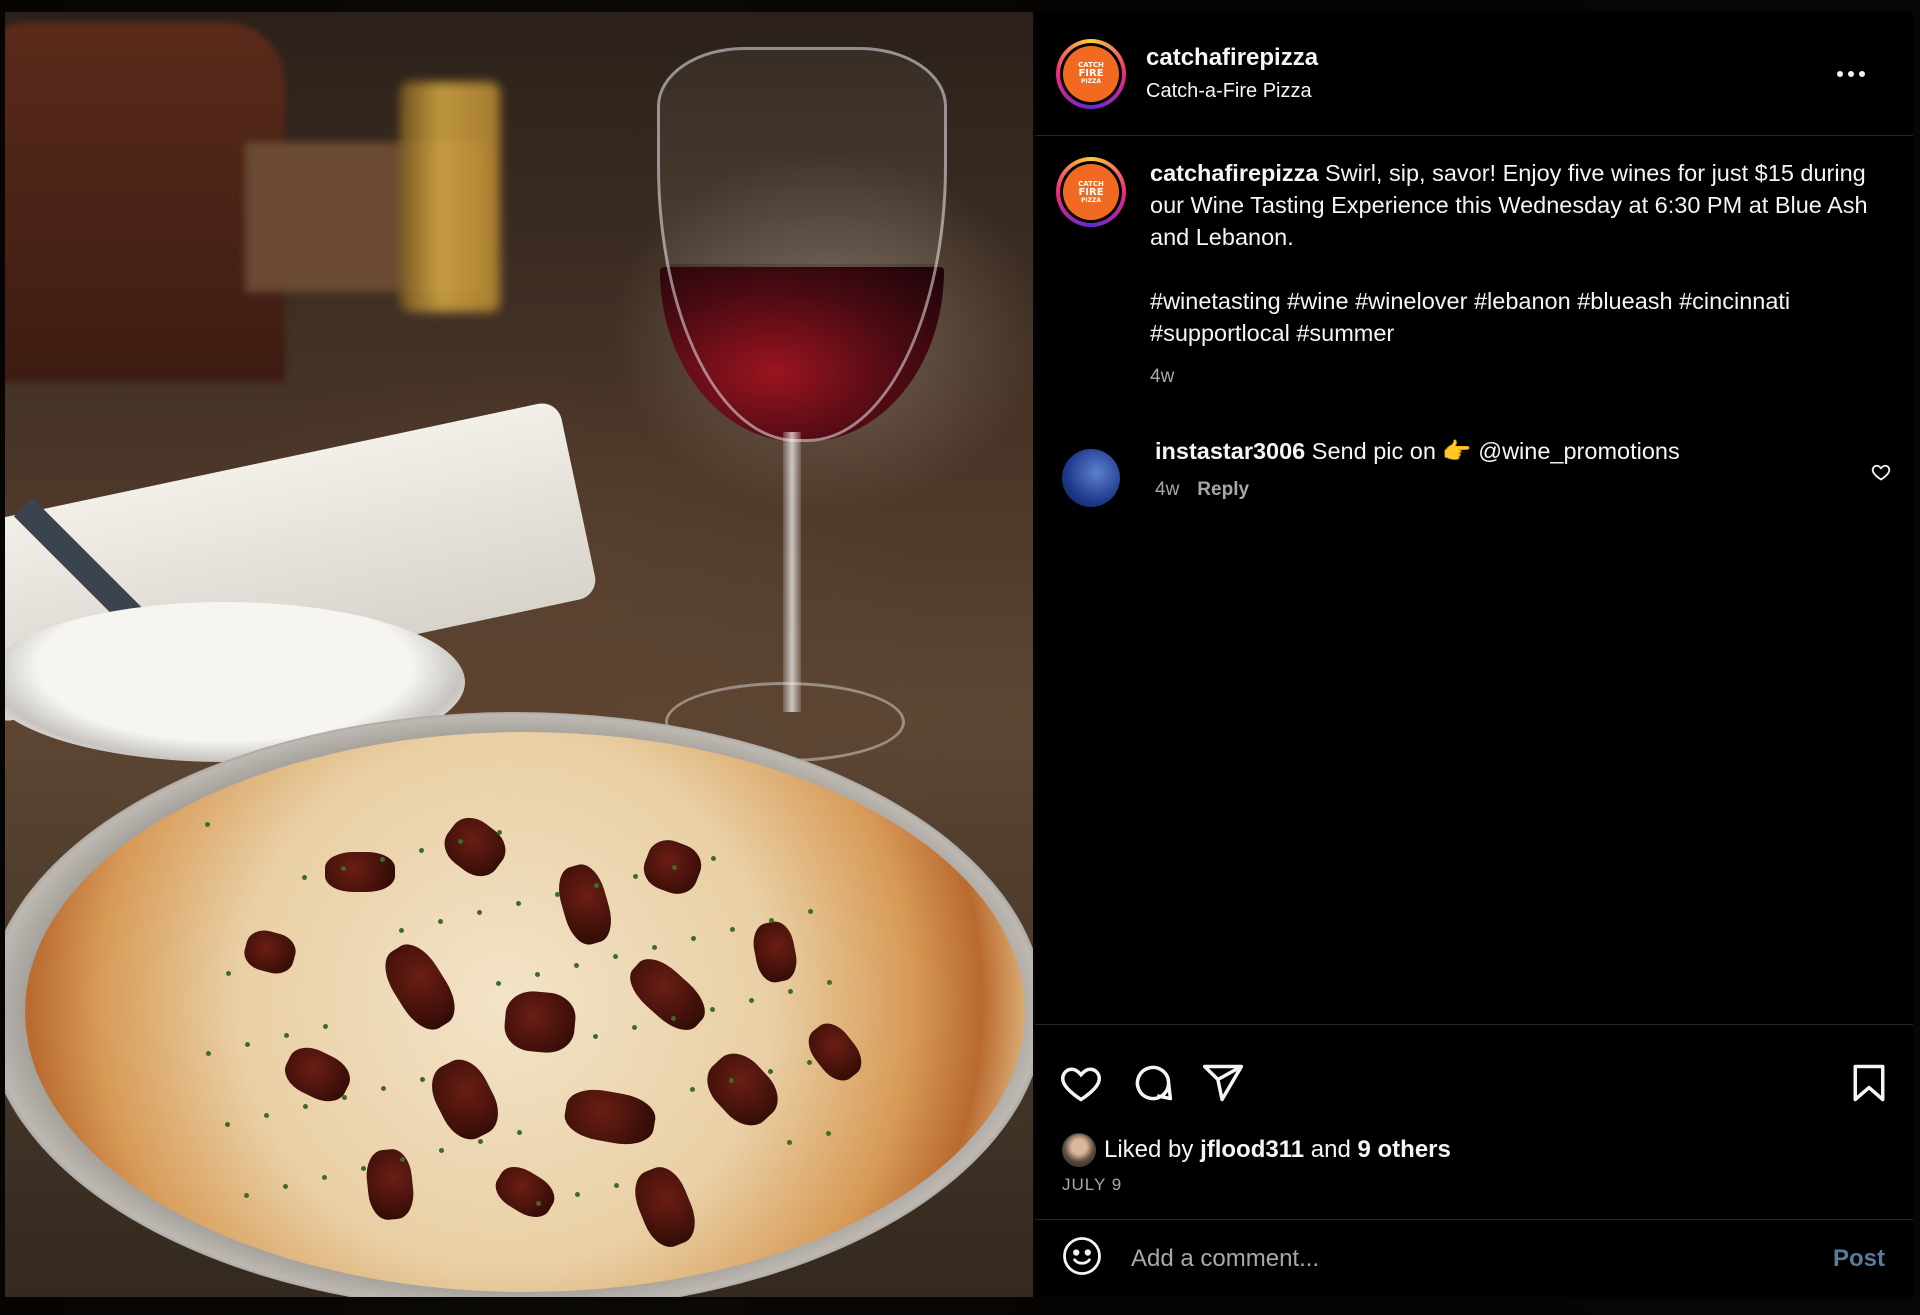 This screenshot has width=1920, height=1315. What do you see at coordinates (1223, 489) in the screenshot?
I see `reply-button: Reply` at bounding box center [1223, 489].